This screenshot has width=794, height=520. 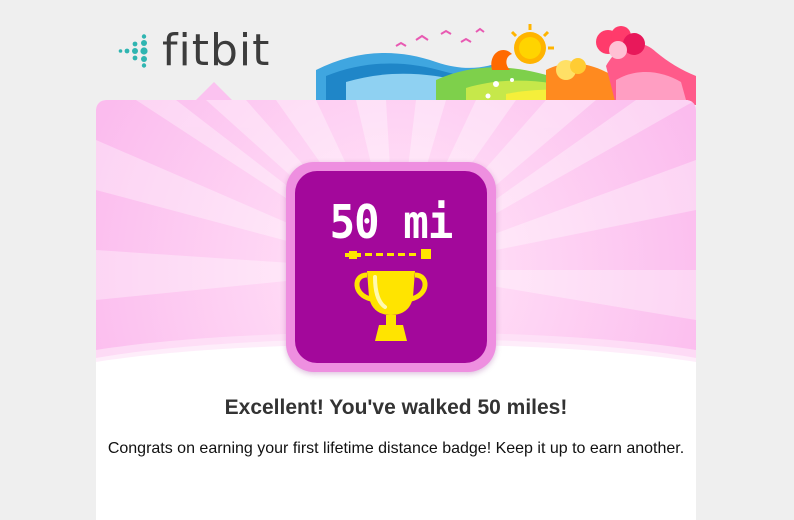 I want to click on distance-badge: 50 mi, so click(x=391, y=267).